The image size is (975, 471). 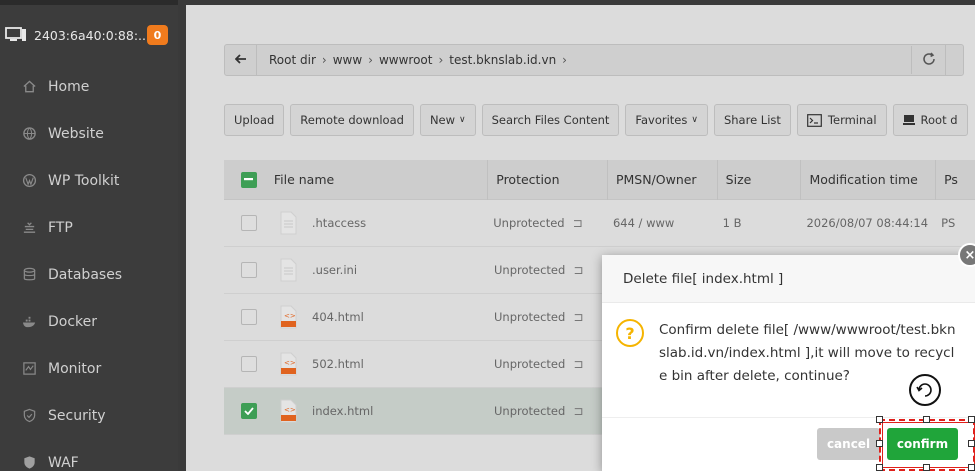 I want to click on monitor-icon, so click(x=16, y=35).